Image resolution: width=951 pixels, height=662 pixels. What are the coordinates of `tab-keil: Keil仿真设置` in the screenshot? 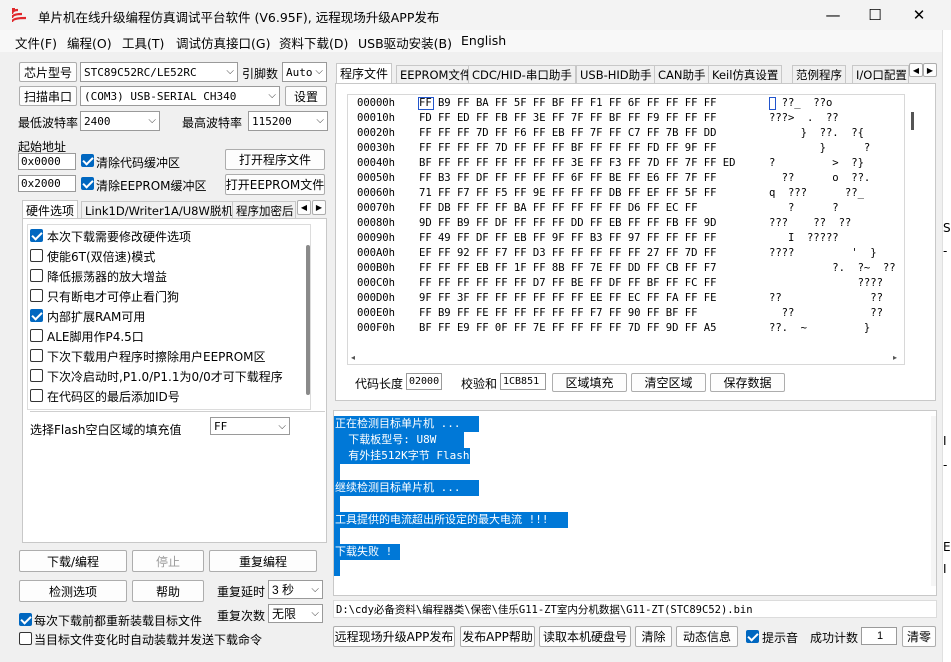 It's located at (745, 74).